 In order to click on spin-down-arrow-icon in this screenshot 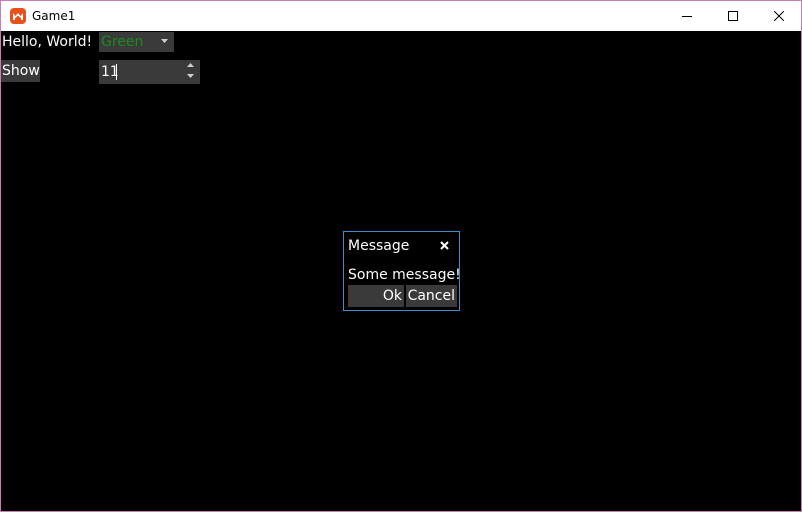, I will do `click(190, 76)`.